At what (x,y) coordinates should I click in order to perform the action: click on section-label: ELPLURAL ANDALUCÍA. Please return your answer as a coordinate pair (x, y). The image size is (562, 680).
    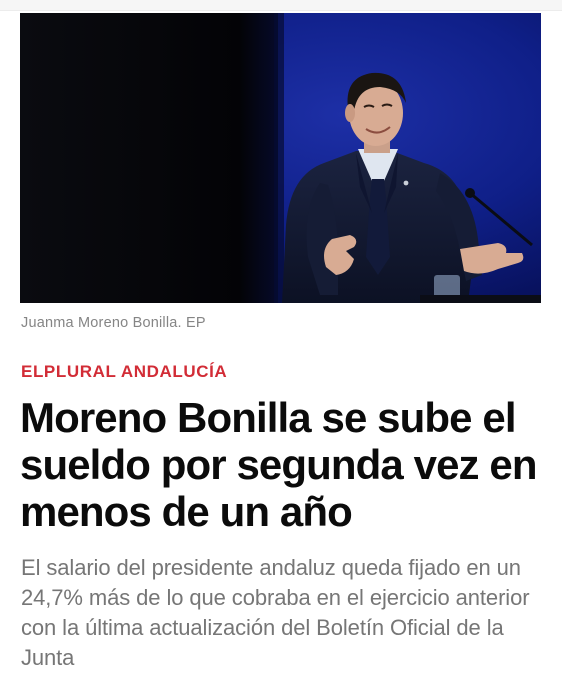
    Looking at the image, I should click on (124, 372).